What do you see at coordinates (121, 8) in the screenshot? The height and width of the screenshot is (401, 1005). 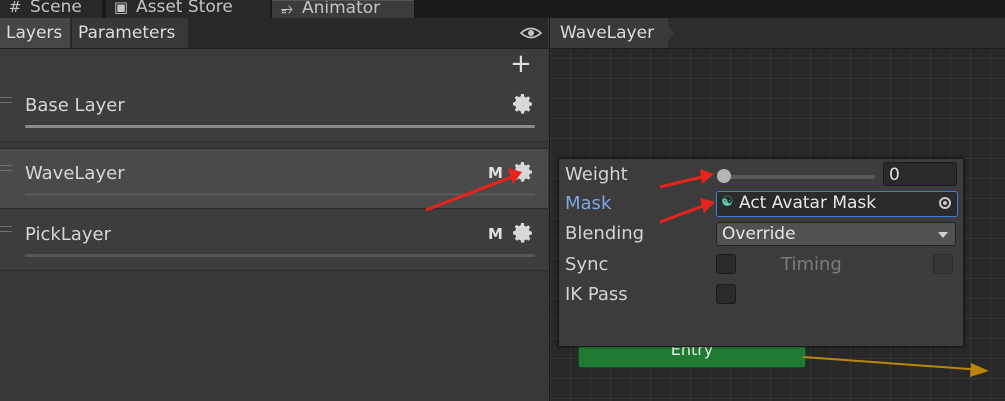 I see `store-icon: ▣` at bounding box center [121, 8].